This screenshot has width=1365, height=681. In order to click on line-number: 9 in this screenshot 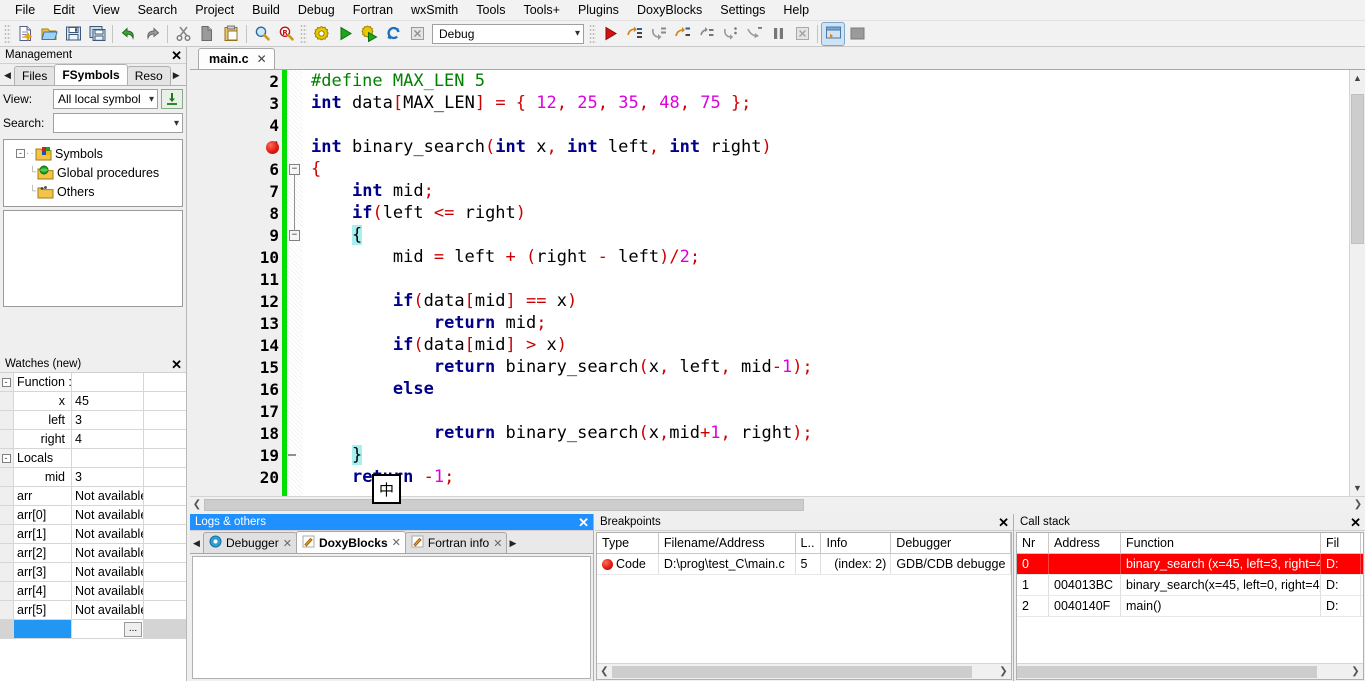, I will do `click(236, 235)`.